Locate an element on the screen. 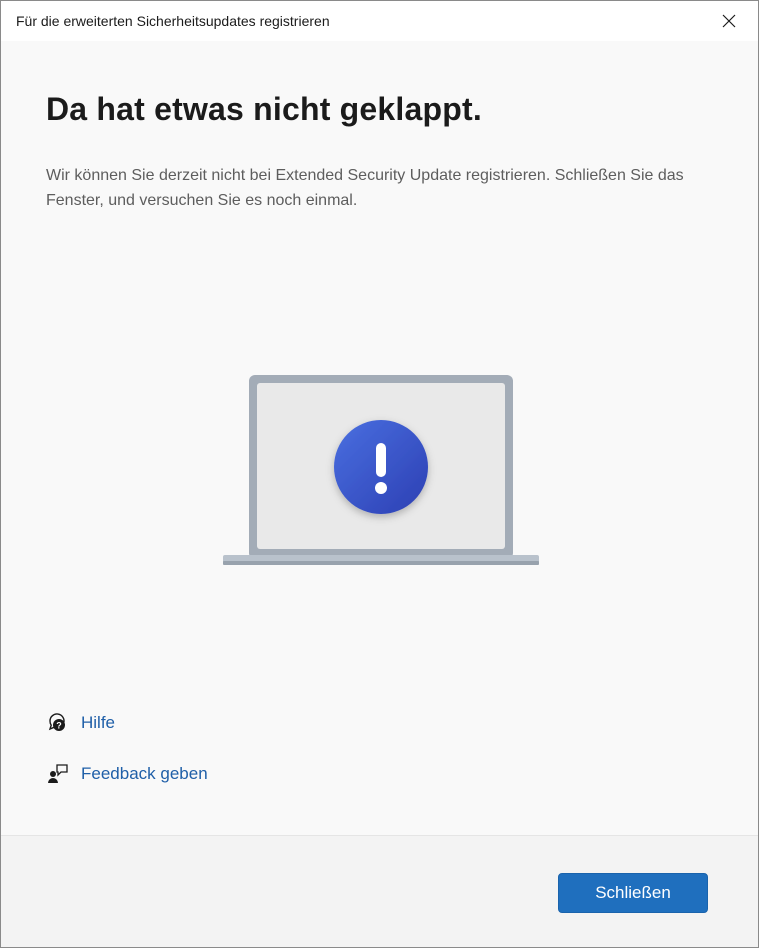 The image size is (759, 948). close-icon is located at coordinates (729, 21).